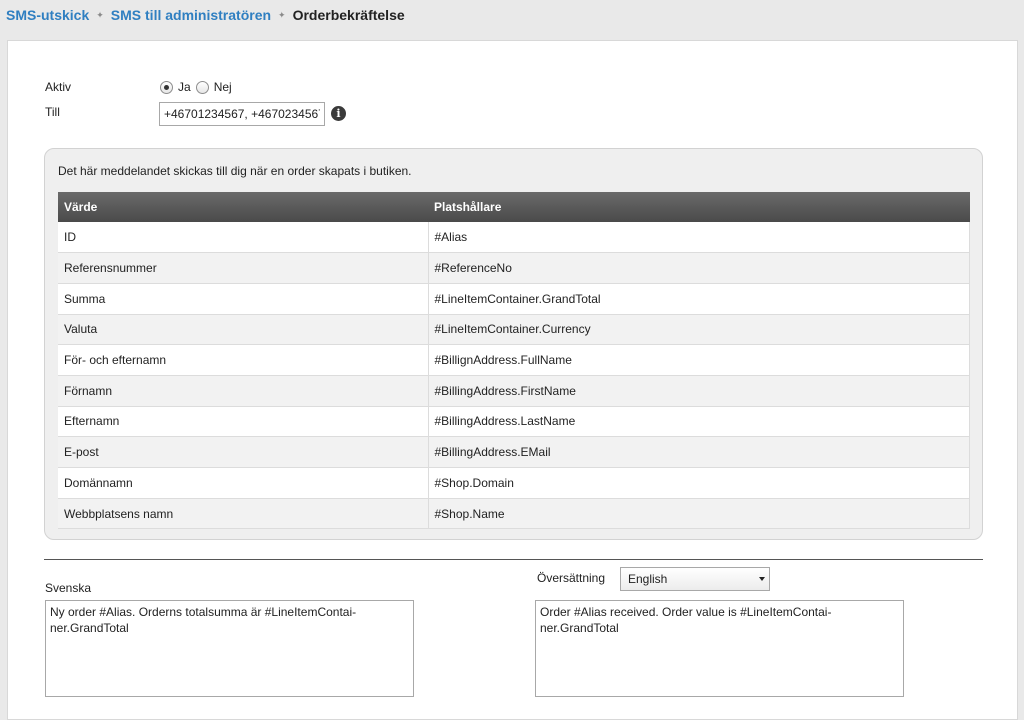 This screenshot has height=720, width=1024. What do you see at coordinates (695, 579) in the screenshot?
I see `translation-language-select: English` at bounding box center [695, 579].